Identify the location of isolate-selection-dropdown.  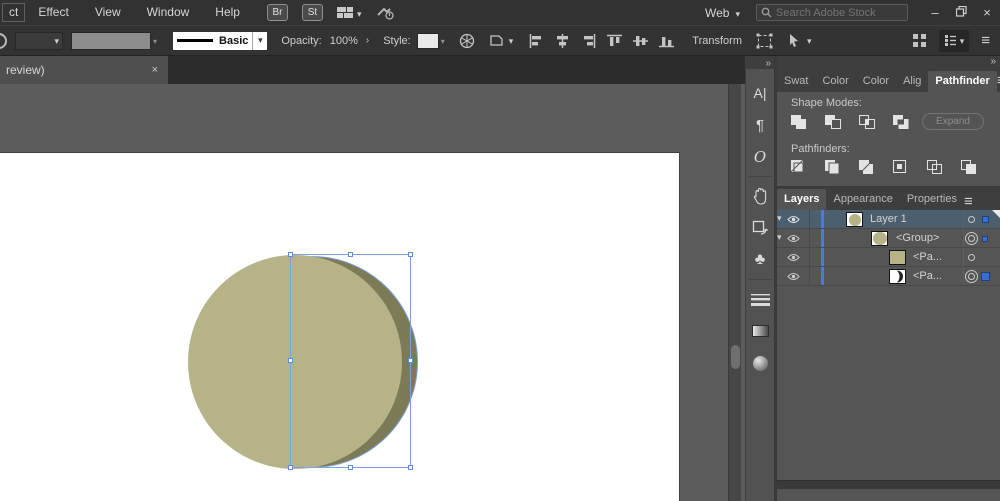
(799, 40).